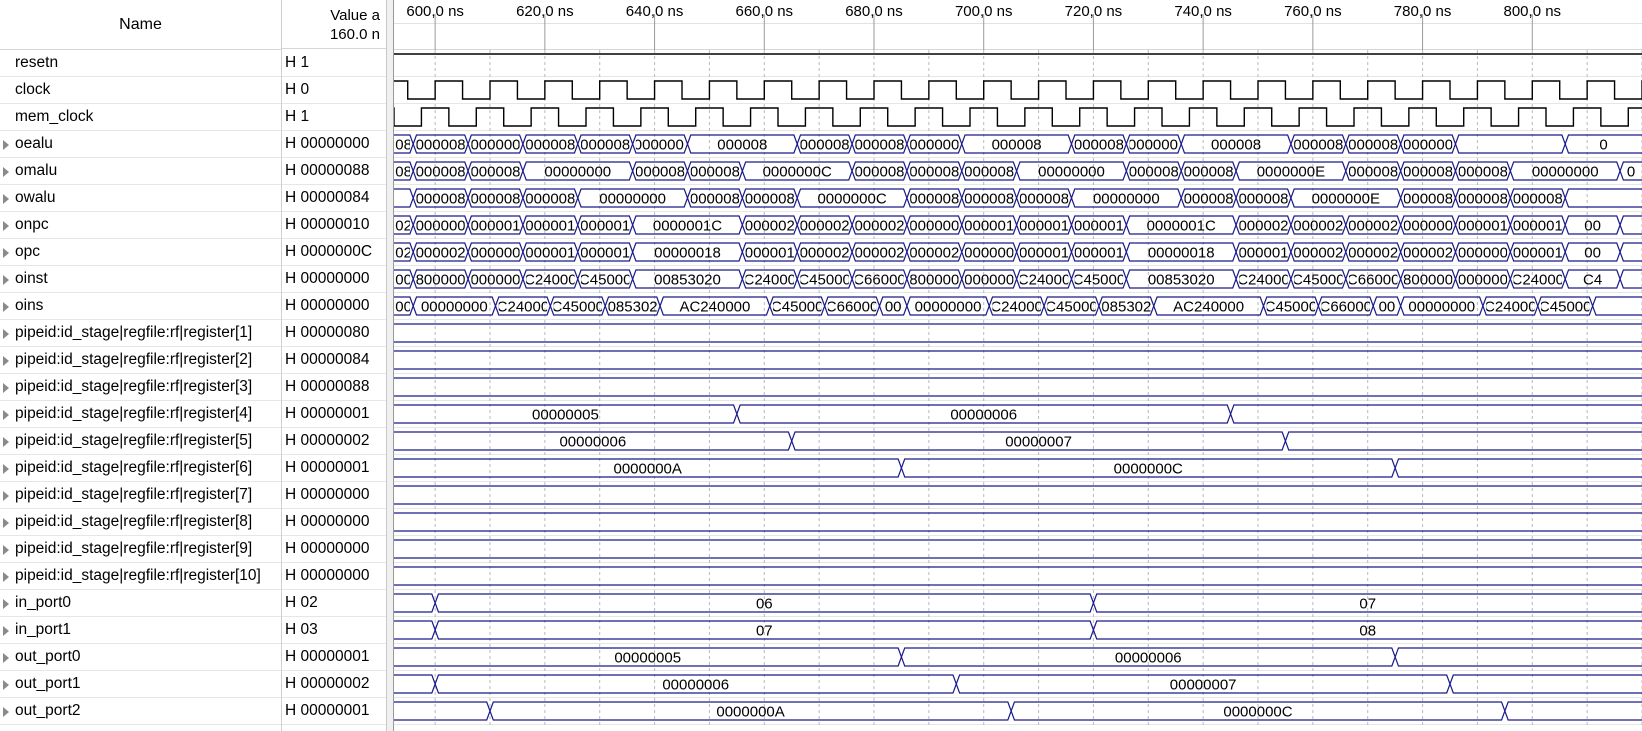 The width and height of the screenshot is (1642, 731). I want to click on bus-value-label: 085302, so click(1126, 307).